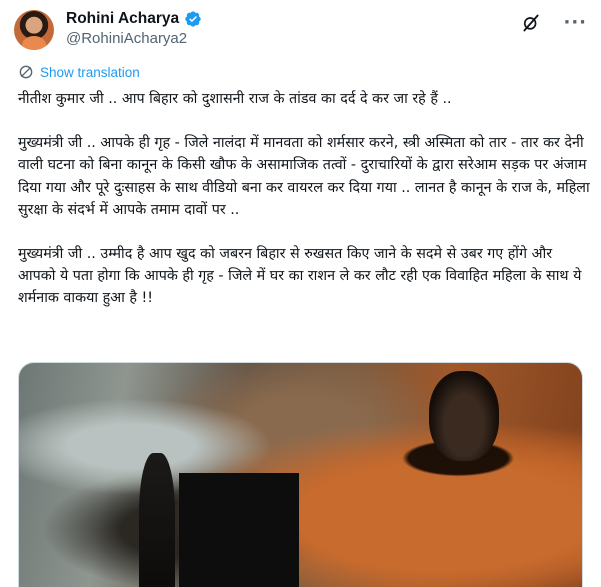  I want to click on globe-icon, so click(26, 72).